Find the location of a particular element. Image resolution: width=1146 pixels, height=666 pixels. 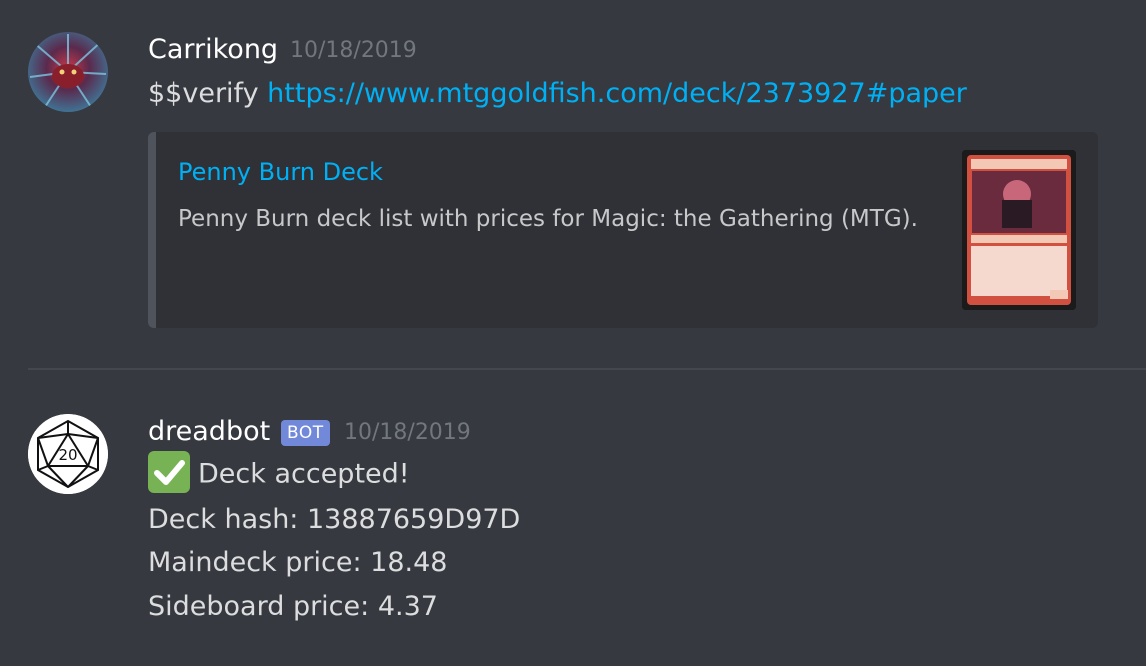

accepted-line: Deck accepted! is located at coordinates (279, 473).